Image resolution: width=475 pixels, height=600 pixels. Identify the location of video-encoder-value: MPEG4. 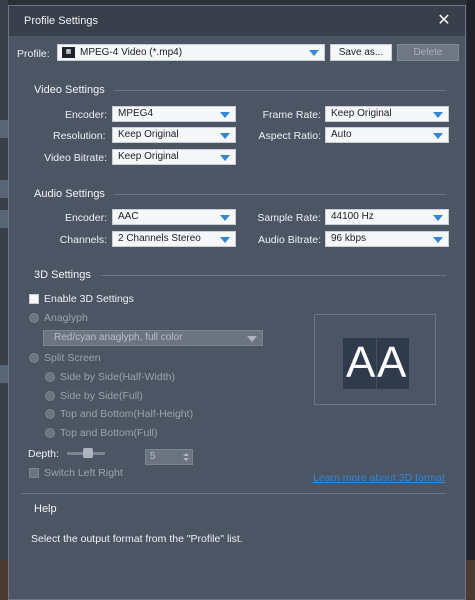
(136, 113).